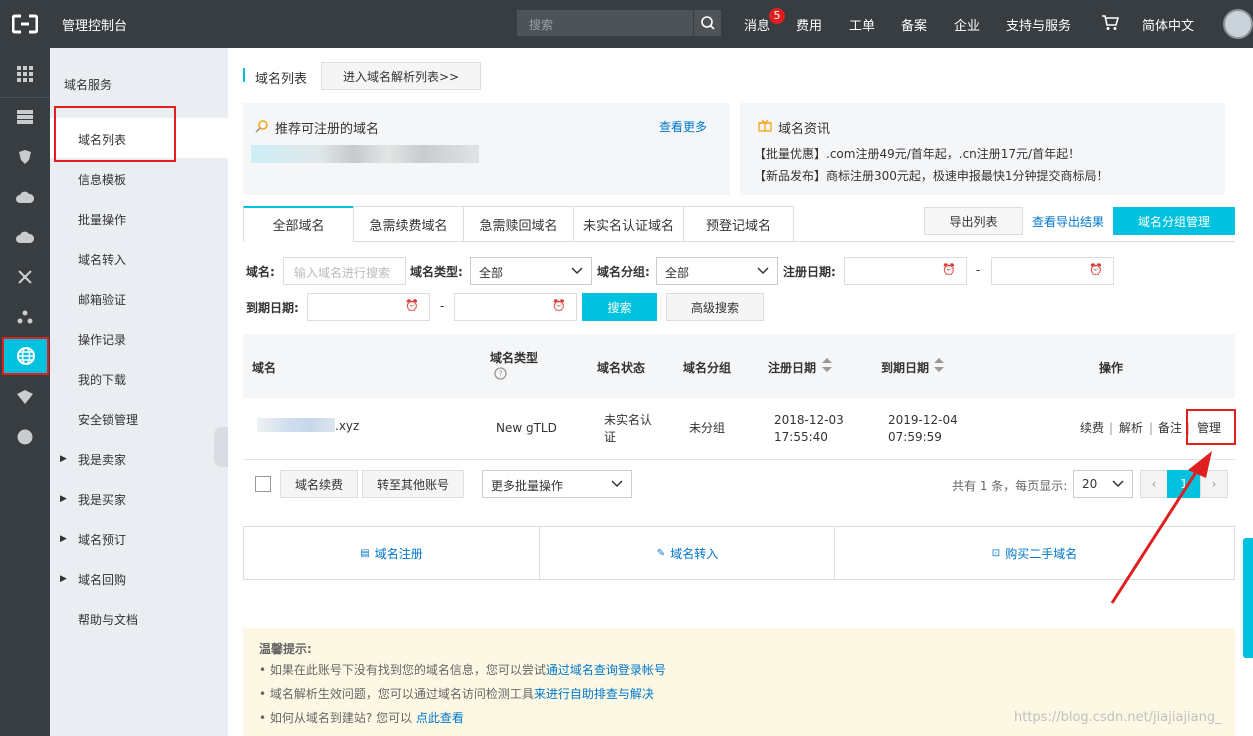  What do you see at coordinates (809, 420) in the screenshot?
I see `reg-date: 2018-12-03` at bounding box center [809, 420].